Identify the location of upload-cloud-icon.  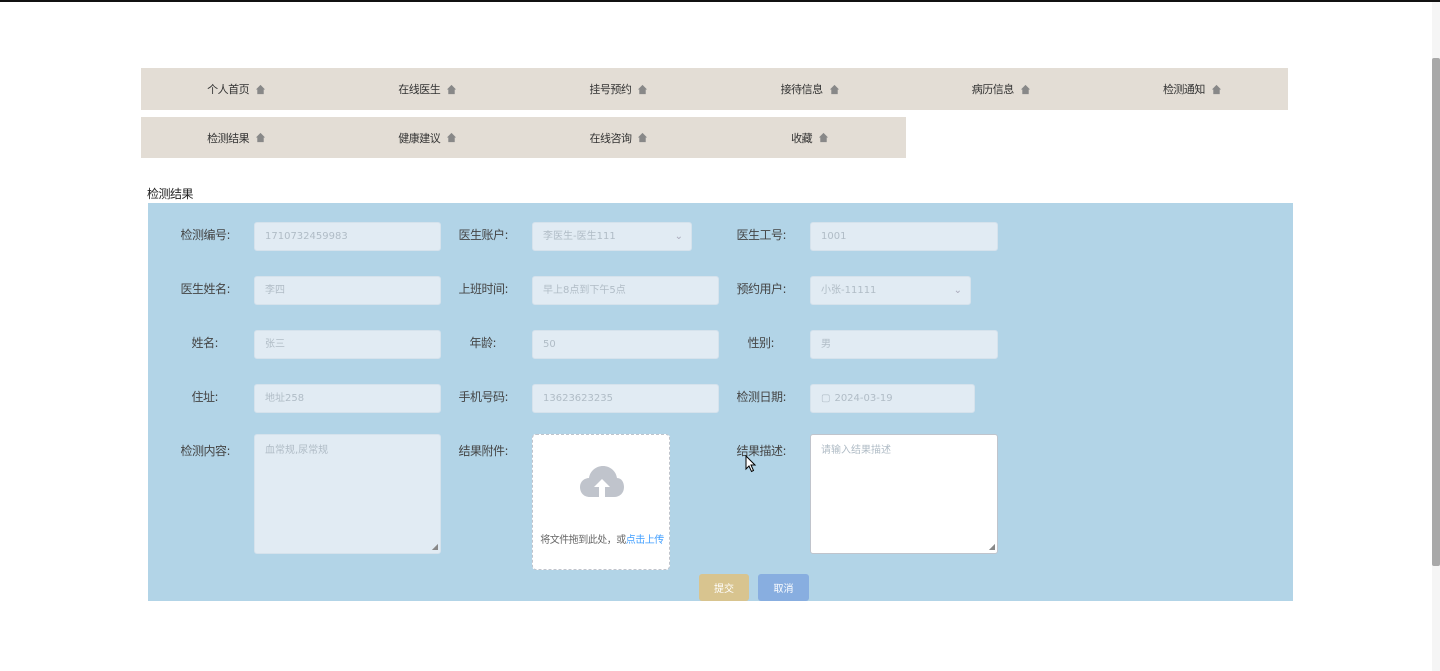
(602, 481).